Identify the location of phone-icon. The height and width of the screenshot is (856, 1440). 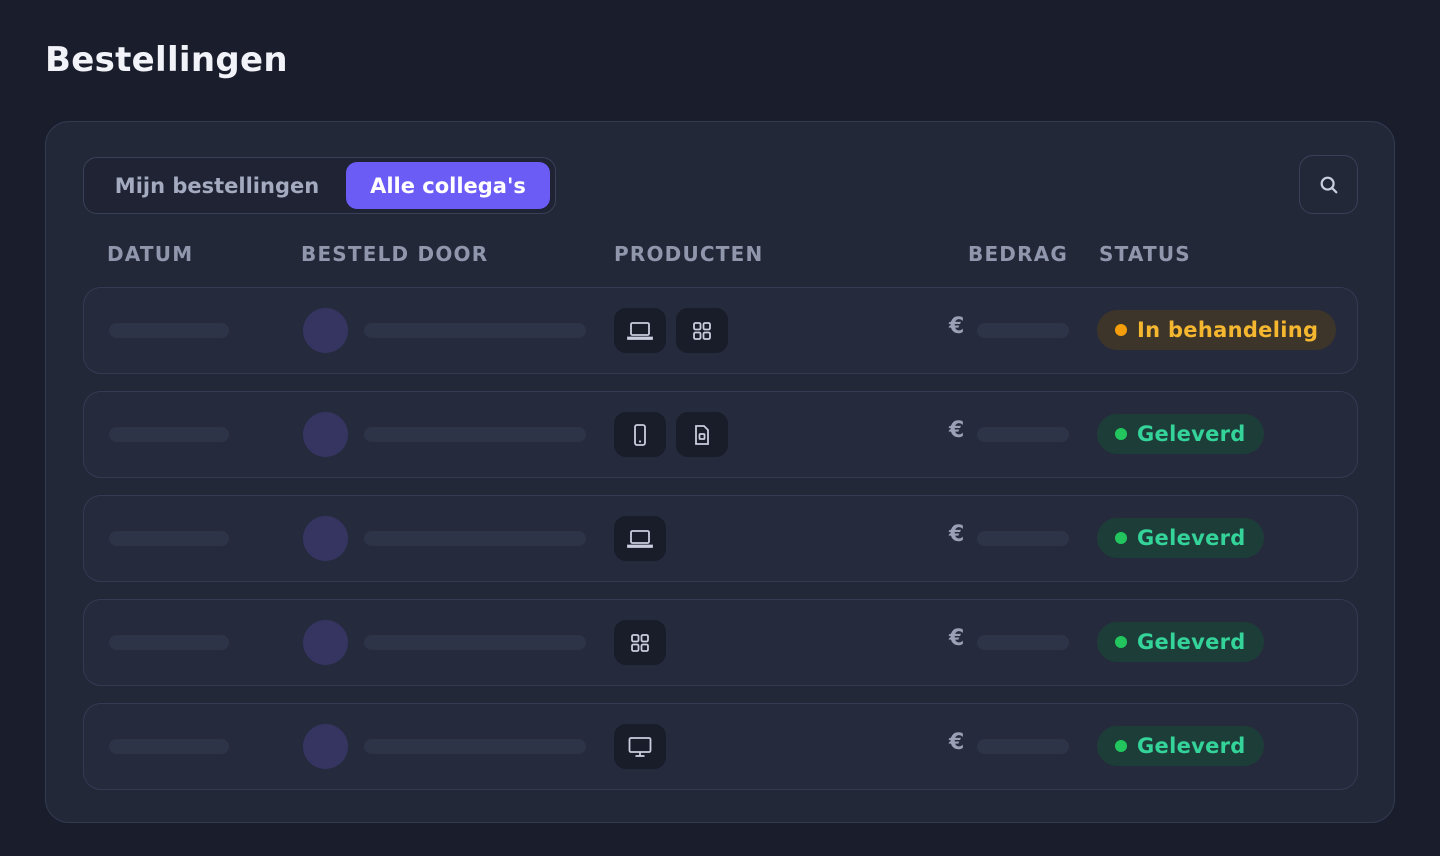
(640, 434).